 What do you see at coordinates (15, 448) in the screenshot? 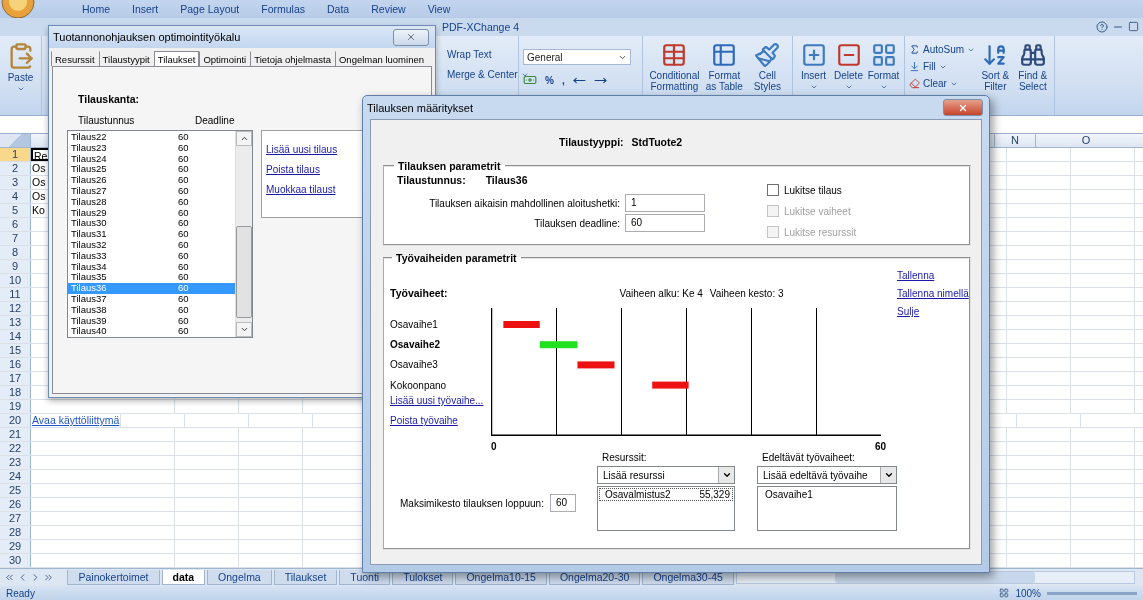
I see `row-header: 22` at bounding box center [15, 448].